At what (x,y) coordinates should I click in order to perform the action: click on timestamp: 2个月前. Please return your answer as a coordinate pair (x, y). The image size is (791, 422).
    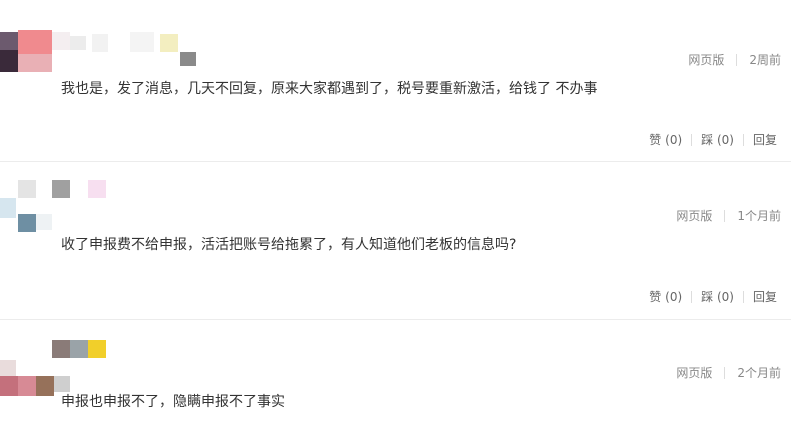
    Looking at the image, I should click on (759, 373).